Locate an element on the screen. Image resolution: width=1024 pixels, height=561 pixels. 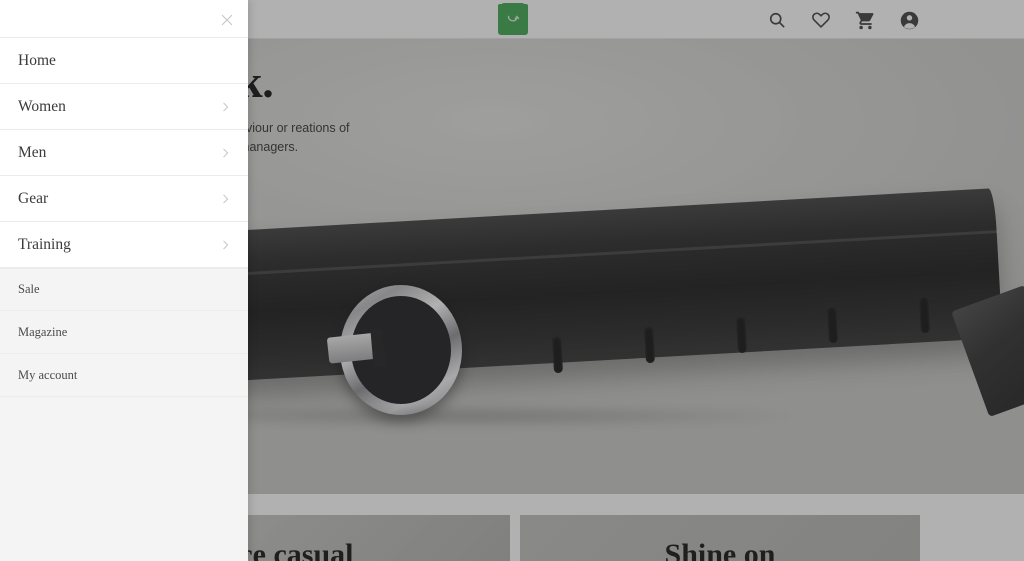
menu-item-training: Training is located at coordinates (124, 245).